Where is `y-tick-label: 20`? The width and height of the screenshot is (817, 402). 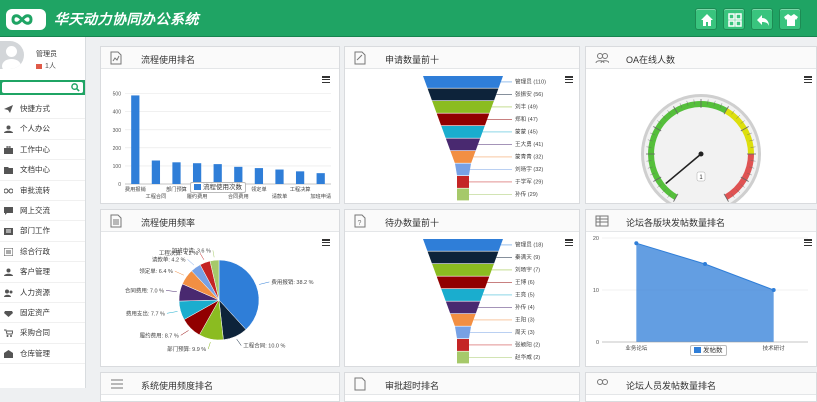
y-tick-label: 20 is located at coordinates (596, 239).